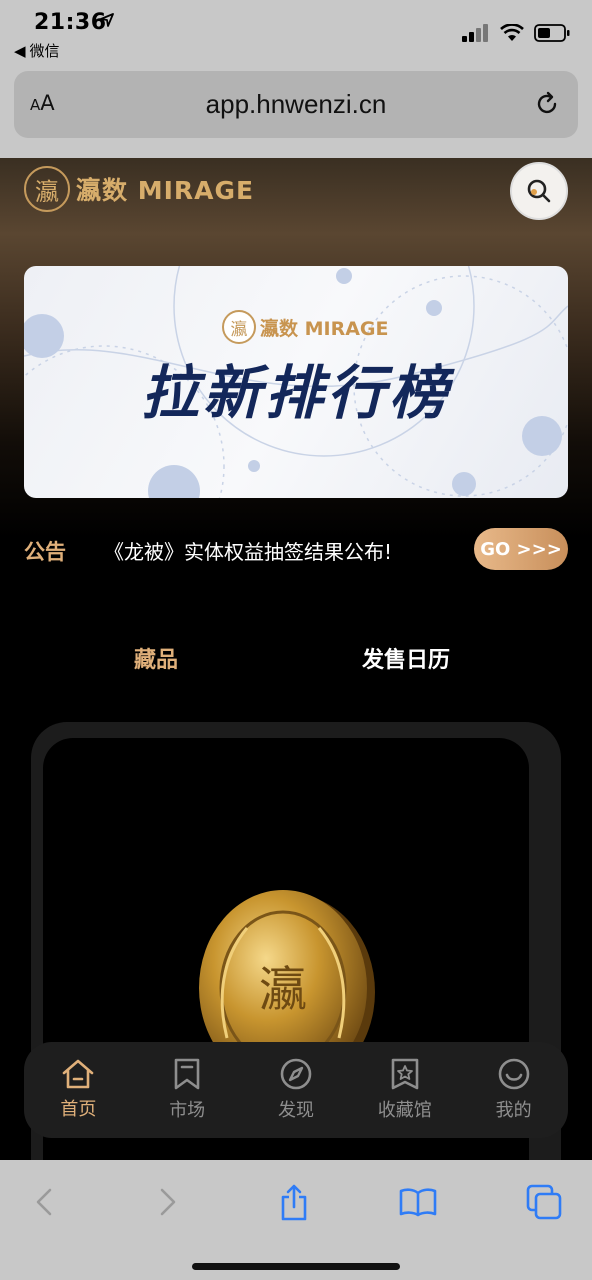  I want to click on chevron-left-icon, so click(44, 1202).